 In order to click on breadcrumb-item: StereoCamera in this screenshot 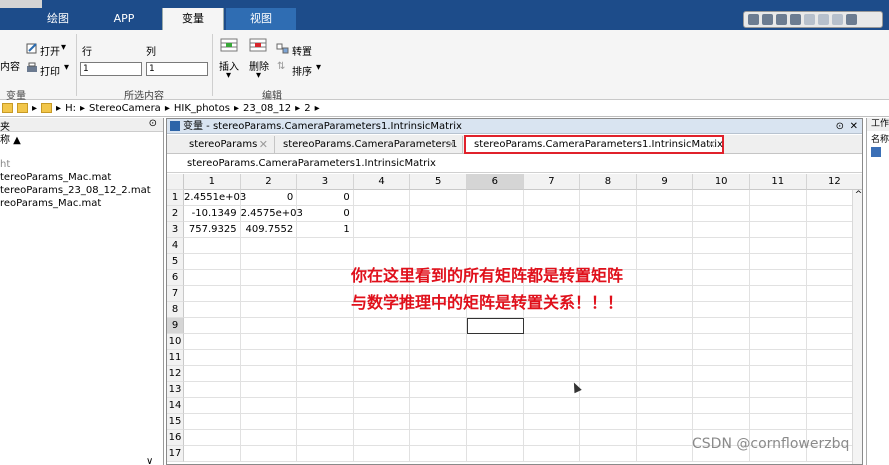, I will do `click(125, 108)`.